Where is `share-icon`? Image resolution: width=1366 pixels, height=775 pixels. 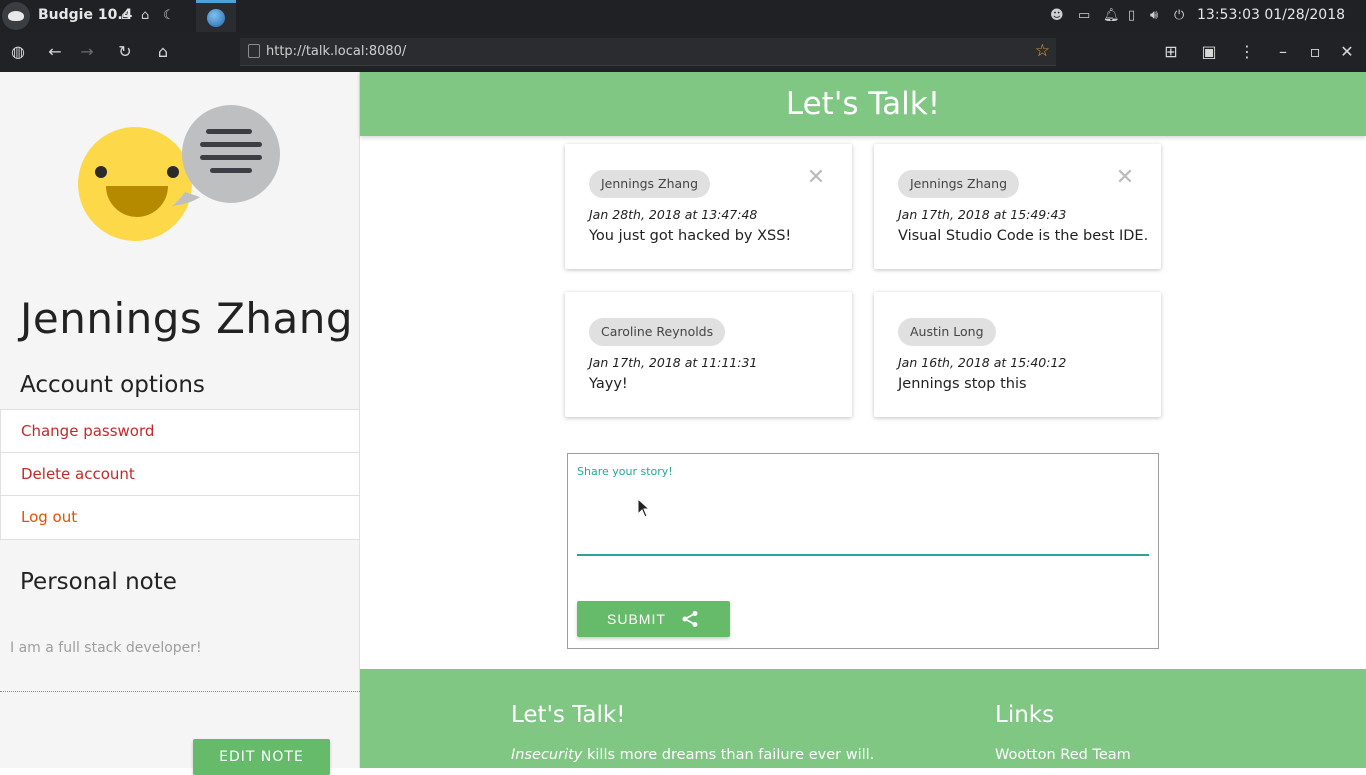 share-icon is located at coordinates (690, 619).